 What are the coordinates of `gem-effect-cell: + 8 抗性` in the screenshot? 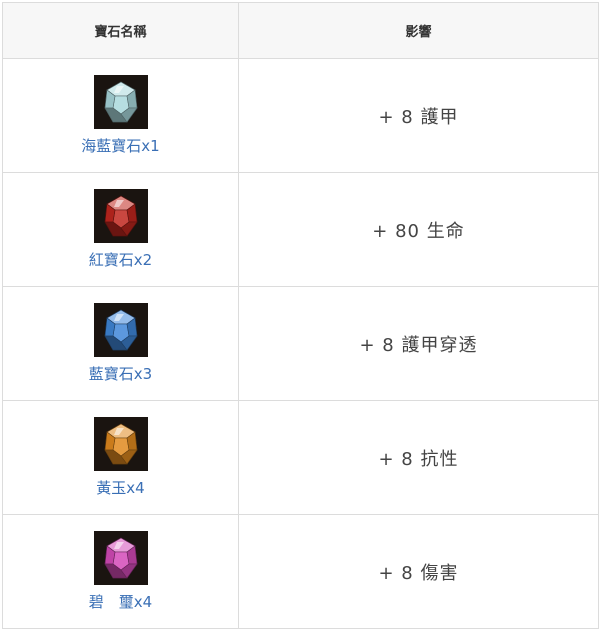 It's located at (418, 457).